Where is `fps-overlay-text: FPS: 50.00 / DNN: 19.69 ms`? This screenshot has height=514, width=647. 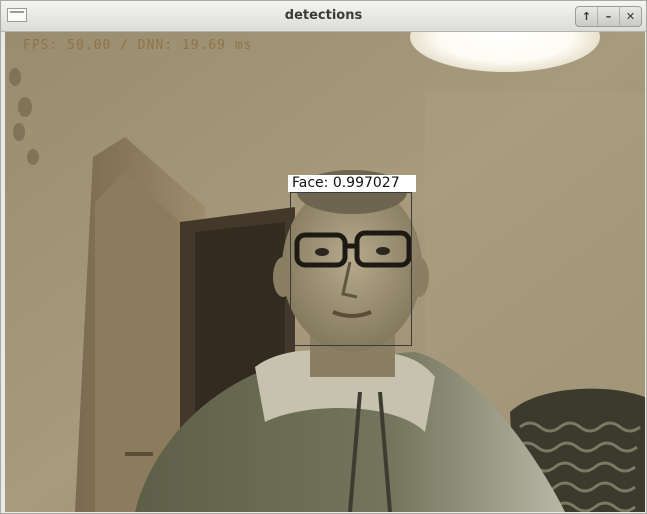 fps-overlay-text: FPS: 50.00 / DNN: 19.69 ms is located at coordinates (138, 45).